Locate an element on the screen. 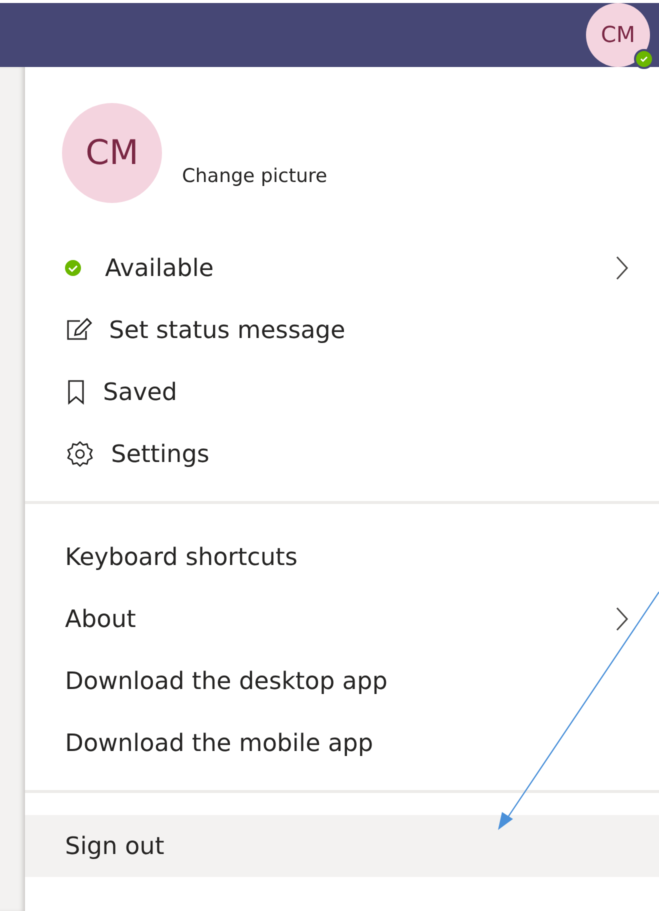 Image resolution: width=659 pixels, height=911 pixels. available-status-icon is located at coordinates (73, 268).